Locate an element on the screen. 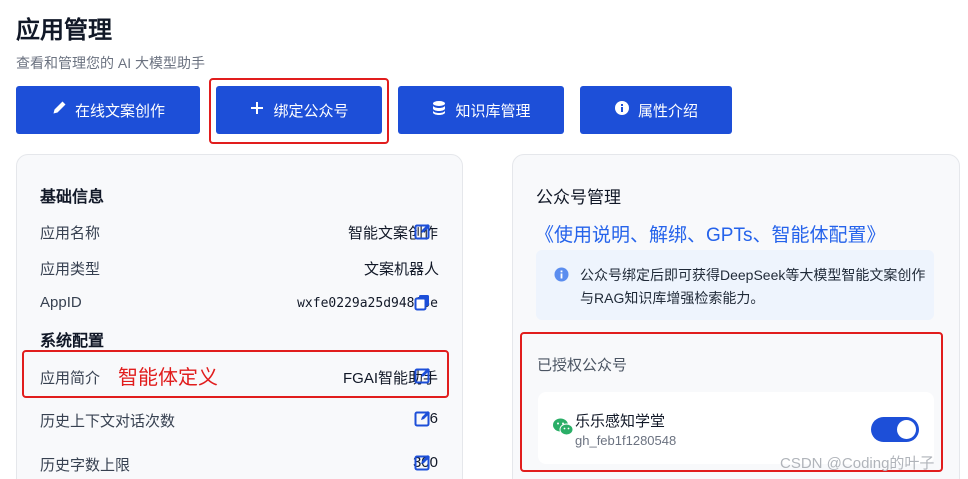 The height and width of the screenshot is (479, 968). history-chars-label: 历史字数上限 is located at coordinates (85, 465).